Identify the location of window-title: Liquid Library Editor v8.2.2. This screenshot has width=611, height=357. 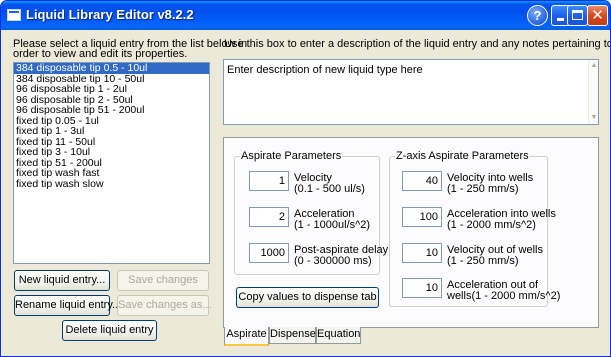
(110, 14).